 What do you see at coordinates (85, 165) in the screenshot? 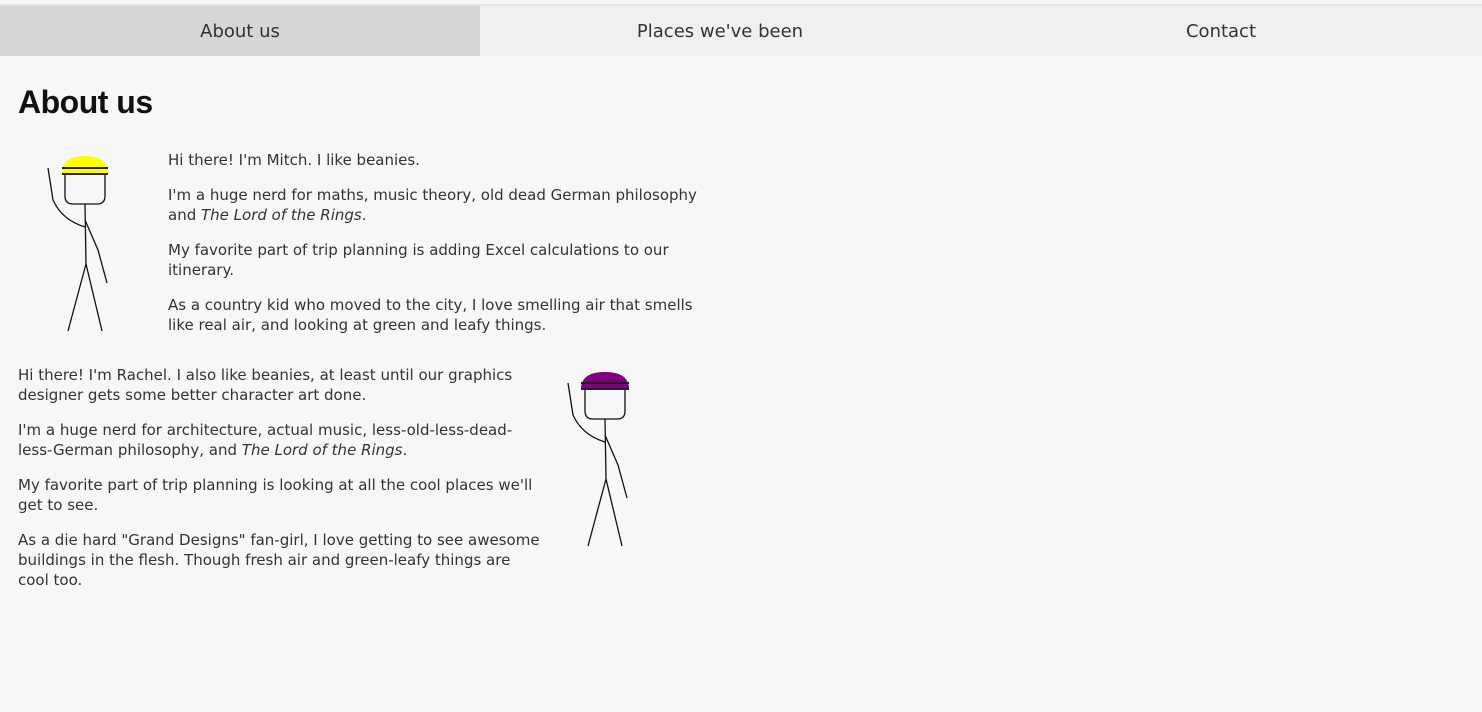
I see `mitch-beanie-icon` at bounding box center [85, 165].